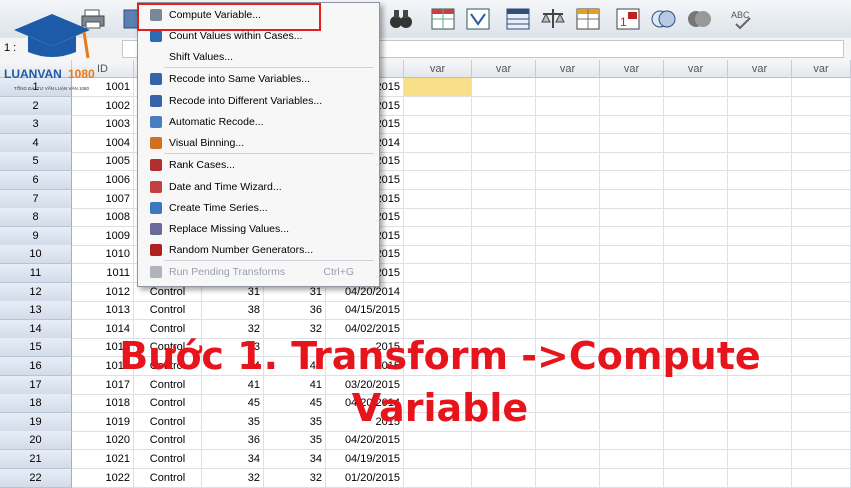 The width and height of the screenshot is (851, 488). What do you see at coordinates (295, 478) in the screenshot?
I see `cell-post: 32` at bounding box center [295, 478].